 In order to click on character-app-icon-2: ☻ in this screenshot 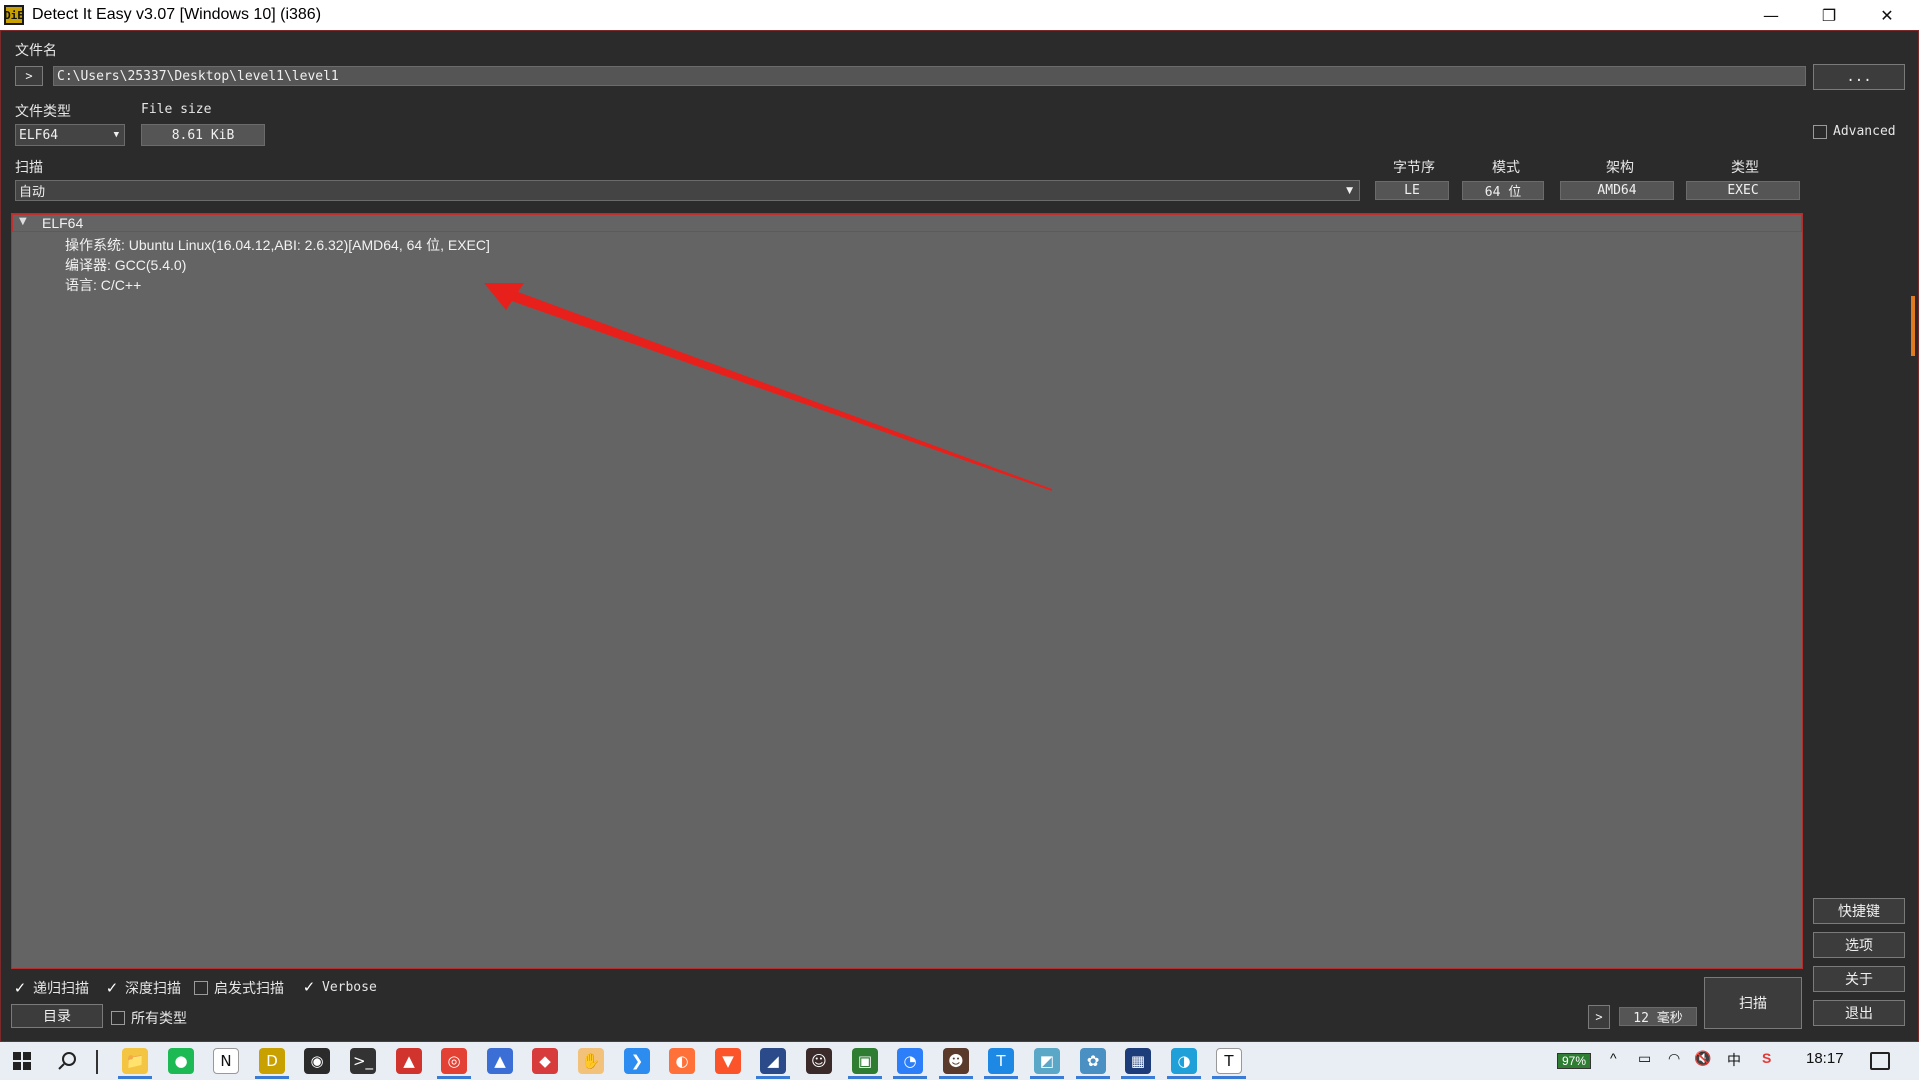, I will do `click(956, 1061)`.